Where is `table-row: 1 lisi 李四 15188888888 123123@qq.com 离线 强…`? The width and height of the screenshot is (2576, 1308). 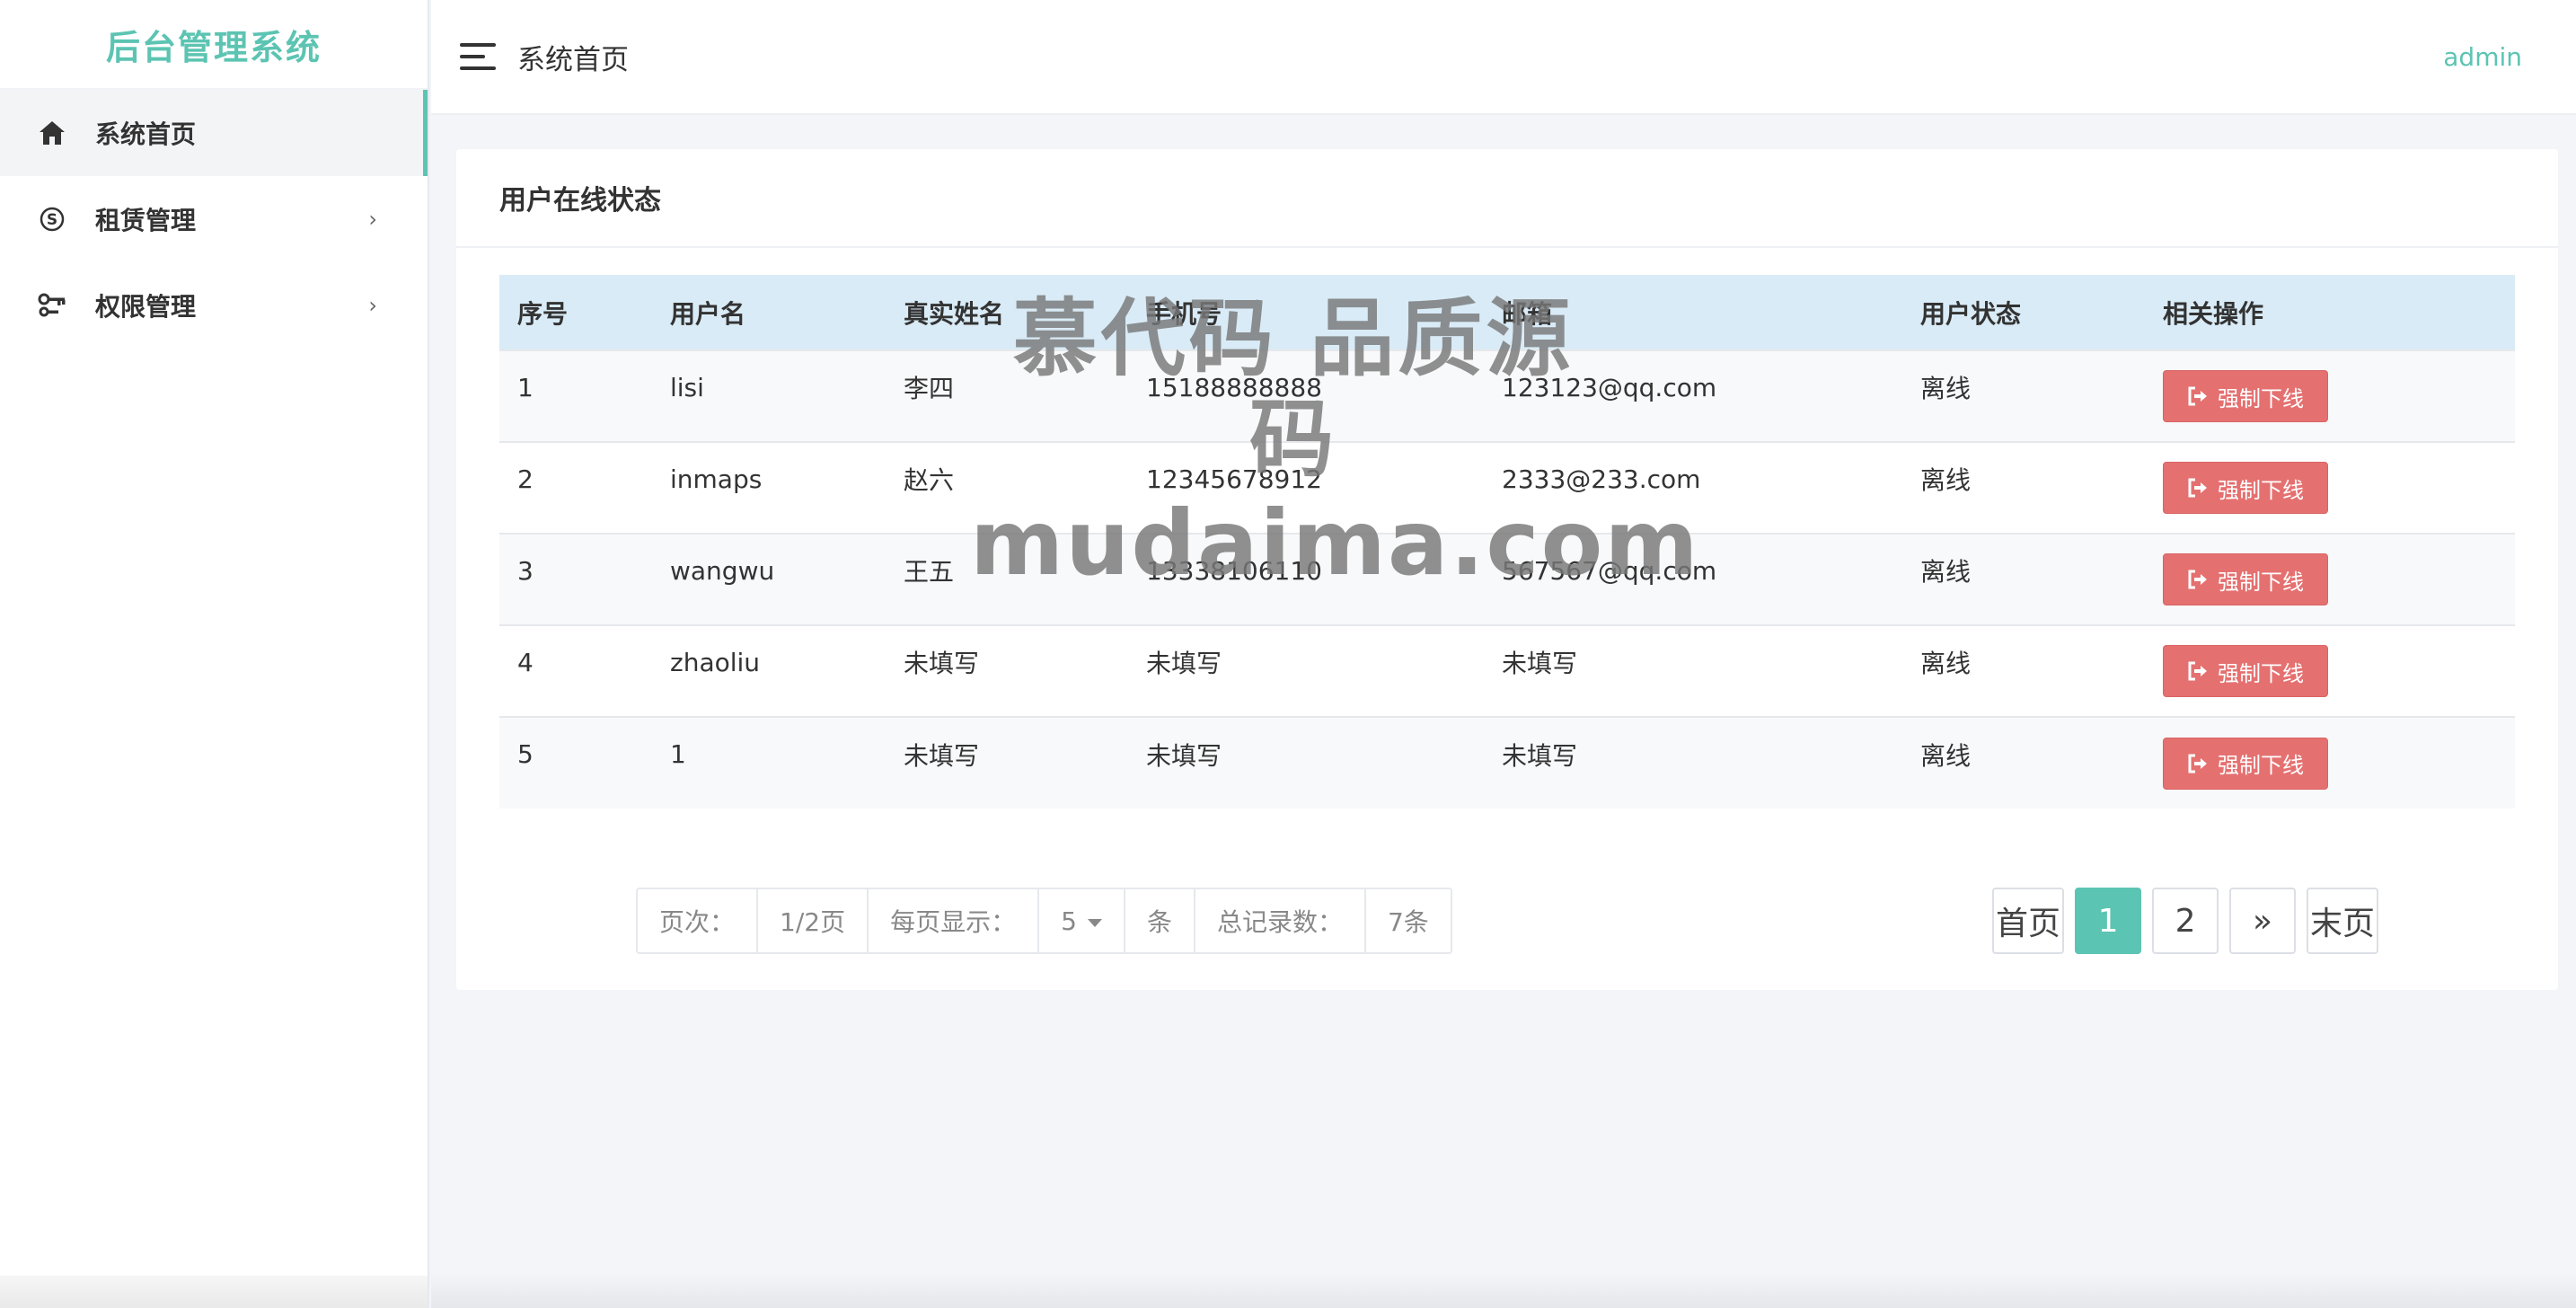
table-row: 1 lisi 李四 15188888888 123123@qq.com 离线 强… is located at coordinates (1507, 395).